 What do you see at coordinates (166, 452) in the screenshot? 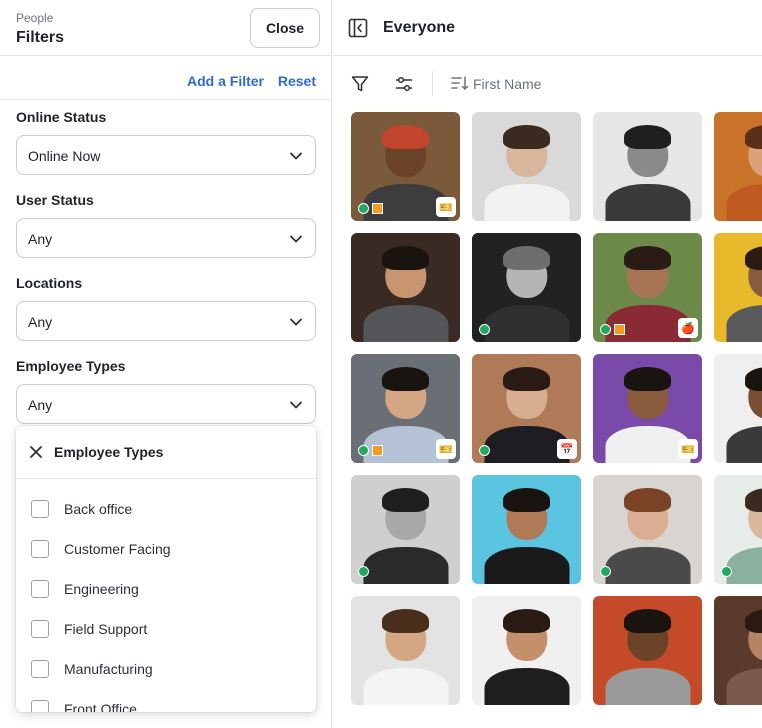
I see `dropdown-header: Employee Types` at bounding box center [166, 452].